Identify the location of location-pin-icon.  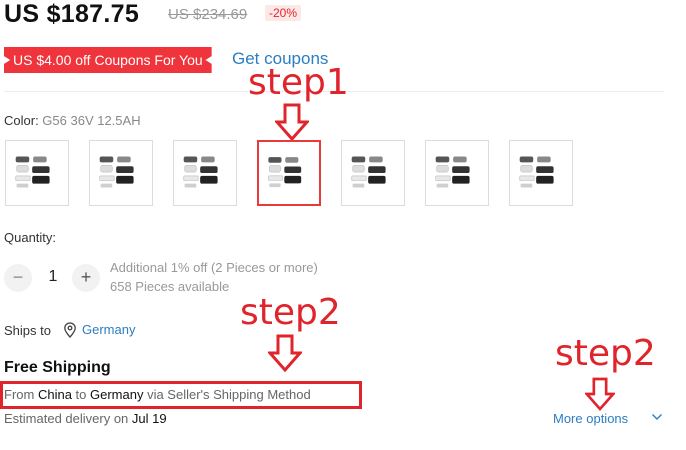
(70, 330).